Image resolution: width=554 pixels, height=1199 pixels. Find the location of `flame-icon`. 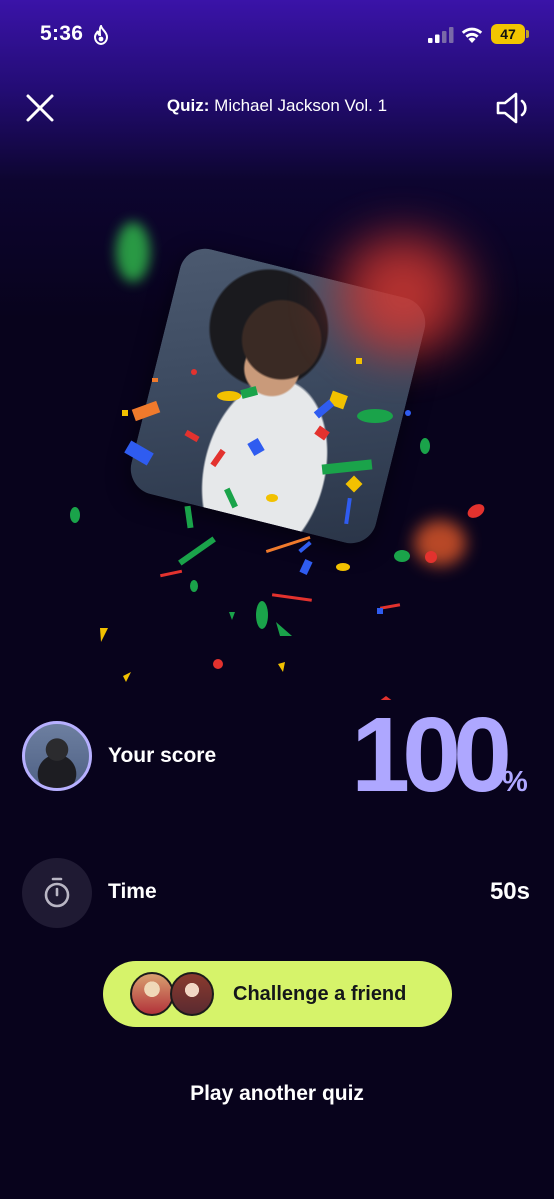

flame-icon is located at coordinates (101, 35).